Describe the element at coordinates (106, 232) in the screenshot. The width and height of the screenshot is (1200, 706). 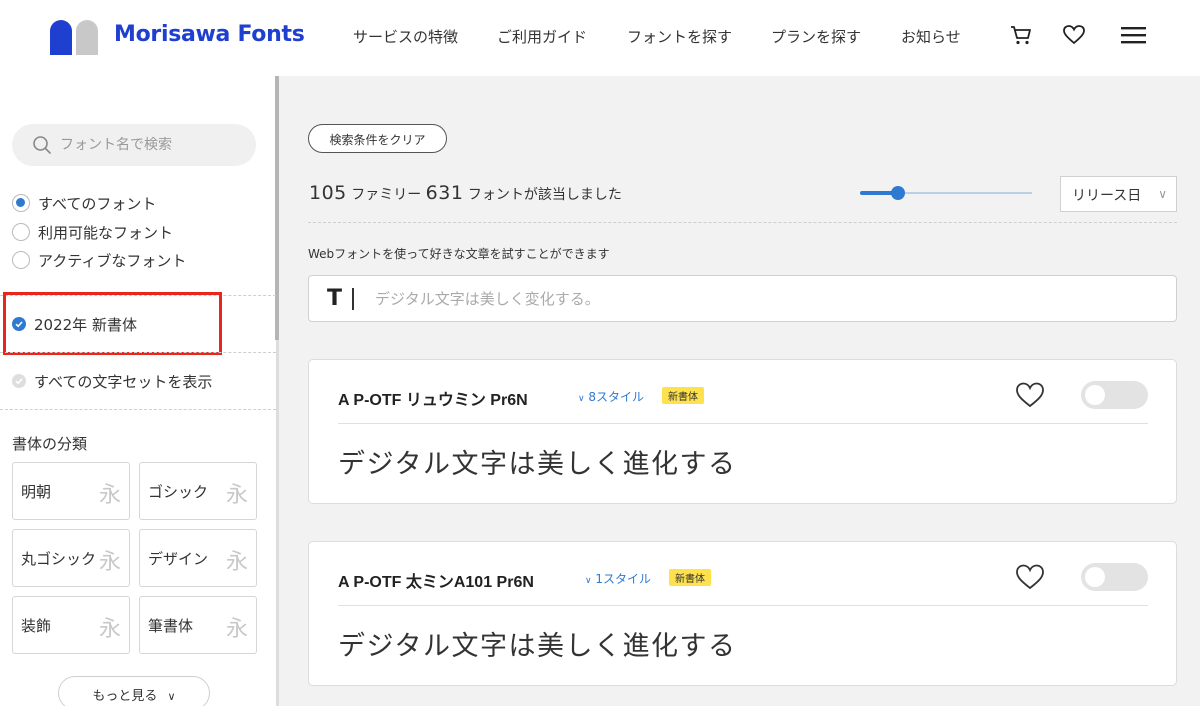
I see `radio-label: 利用可能なフォント` at that location.